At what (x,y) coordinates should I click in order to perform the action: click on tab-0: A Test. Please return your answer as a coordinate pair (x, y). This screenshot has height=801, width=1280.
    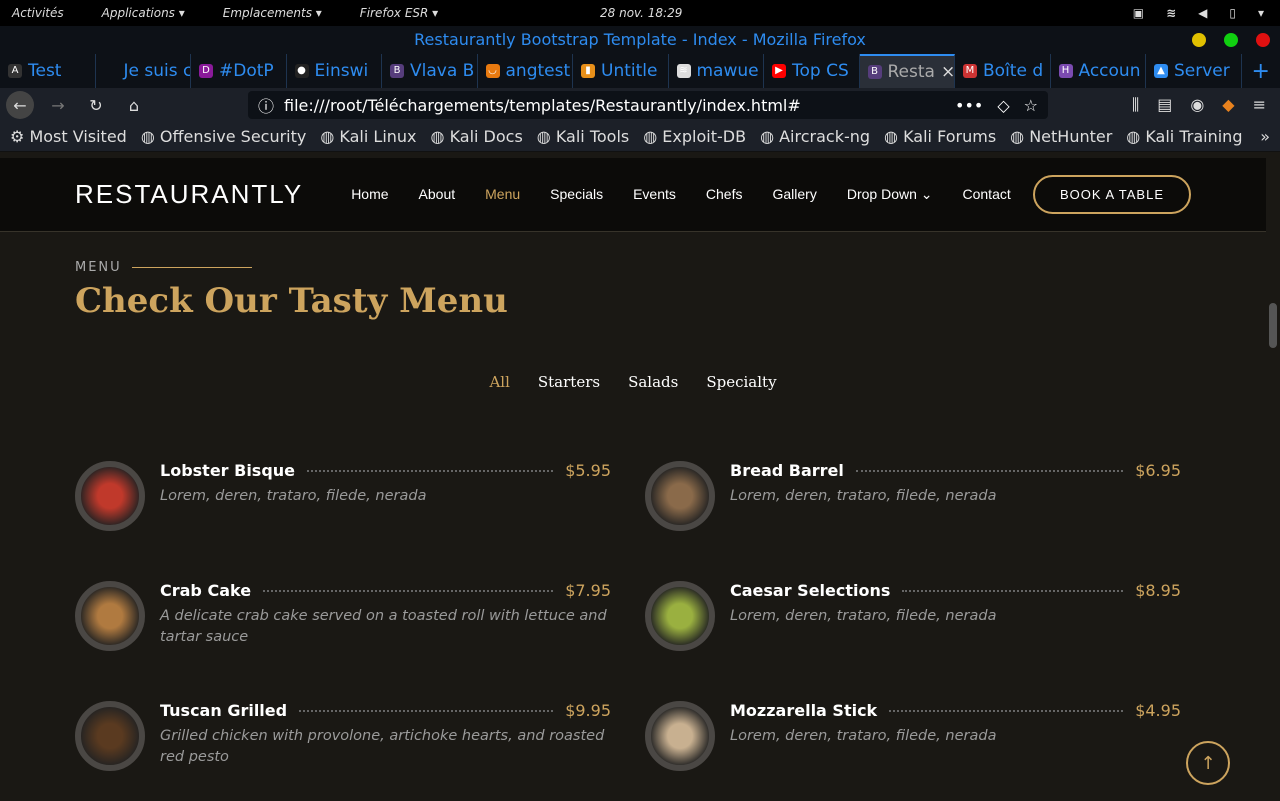
    Looking at the image, I should click on (48, 71).